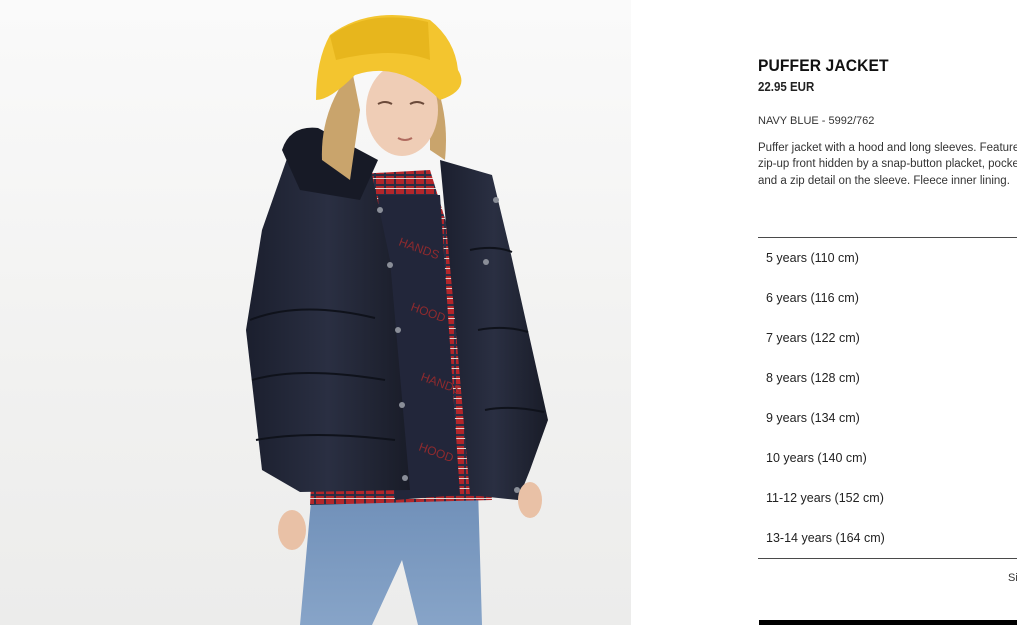 The width and height of the screenshot is (1017, 625). What do you see at coordinates (887, 380) in the screenshot?
I see `size-option: 8 years (128 cm)` at bounding box center [887, 380].